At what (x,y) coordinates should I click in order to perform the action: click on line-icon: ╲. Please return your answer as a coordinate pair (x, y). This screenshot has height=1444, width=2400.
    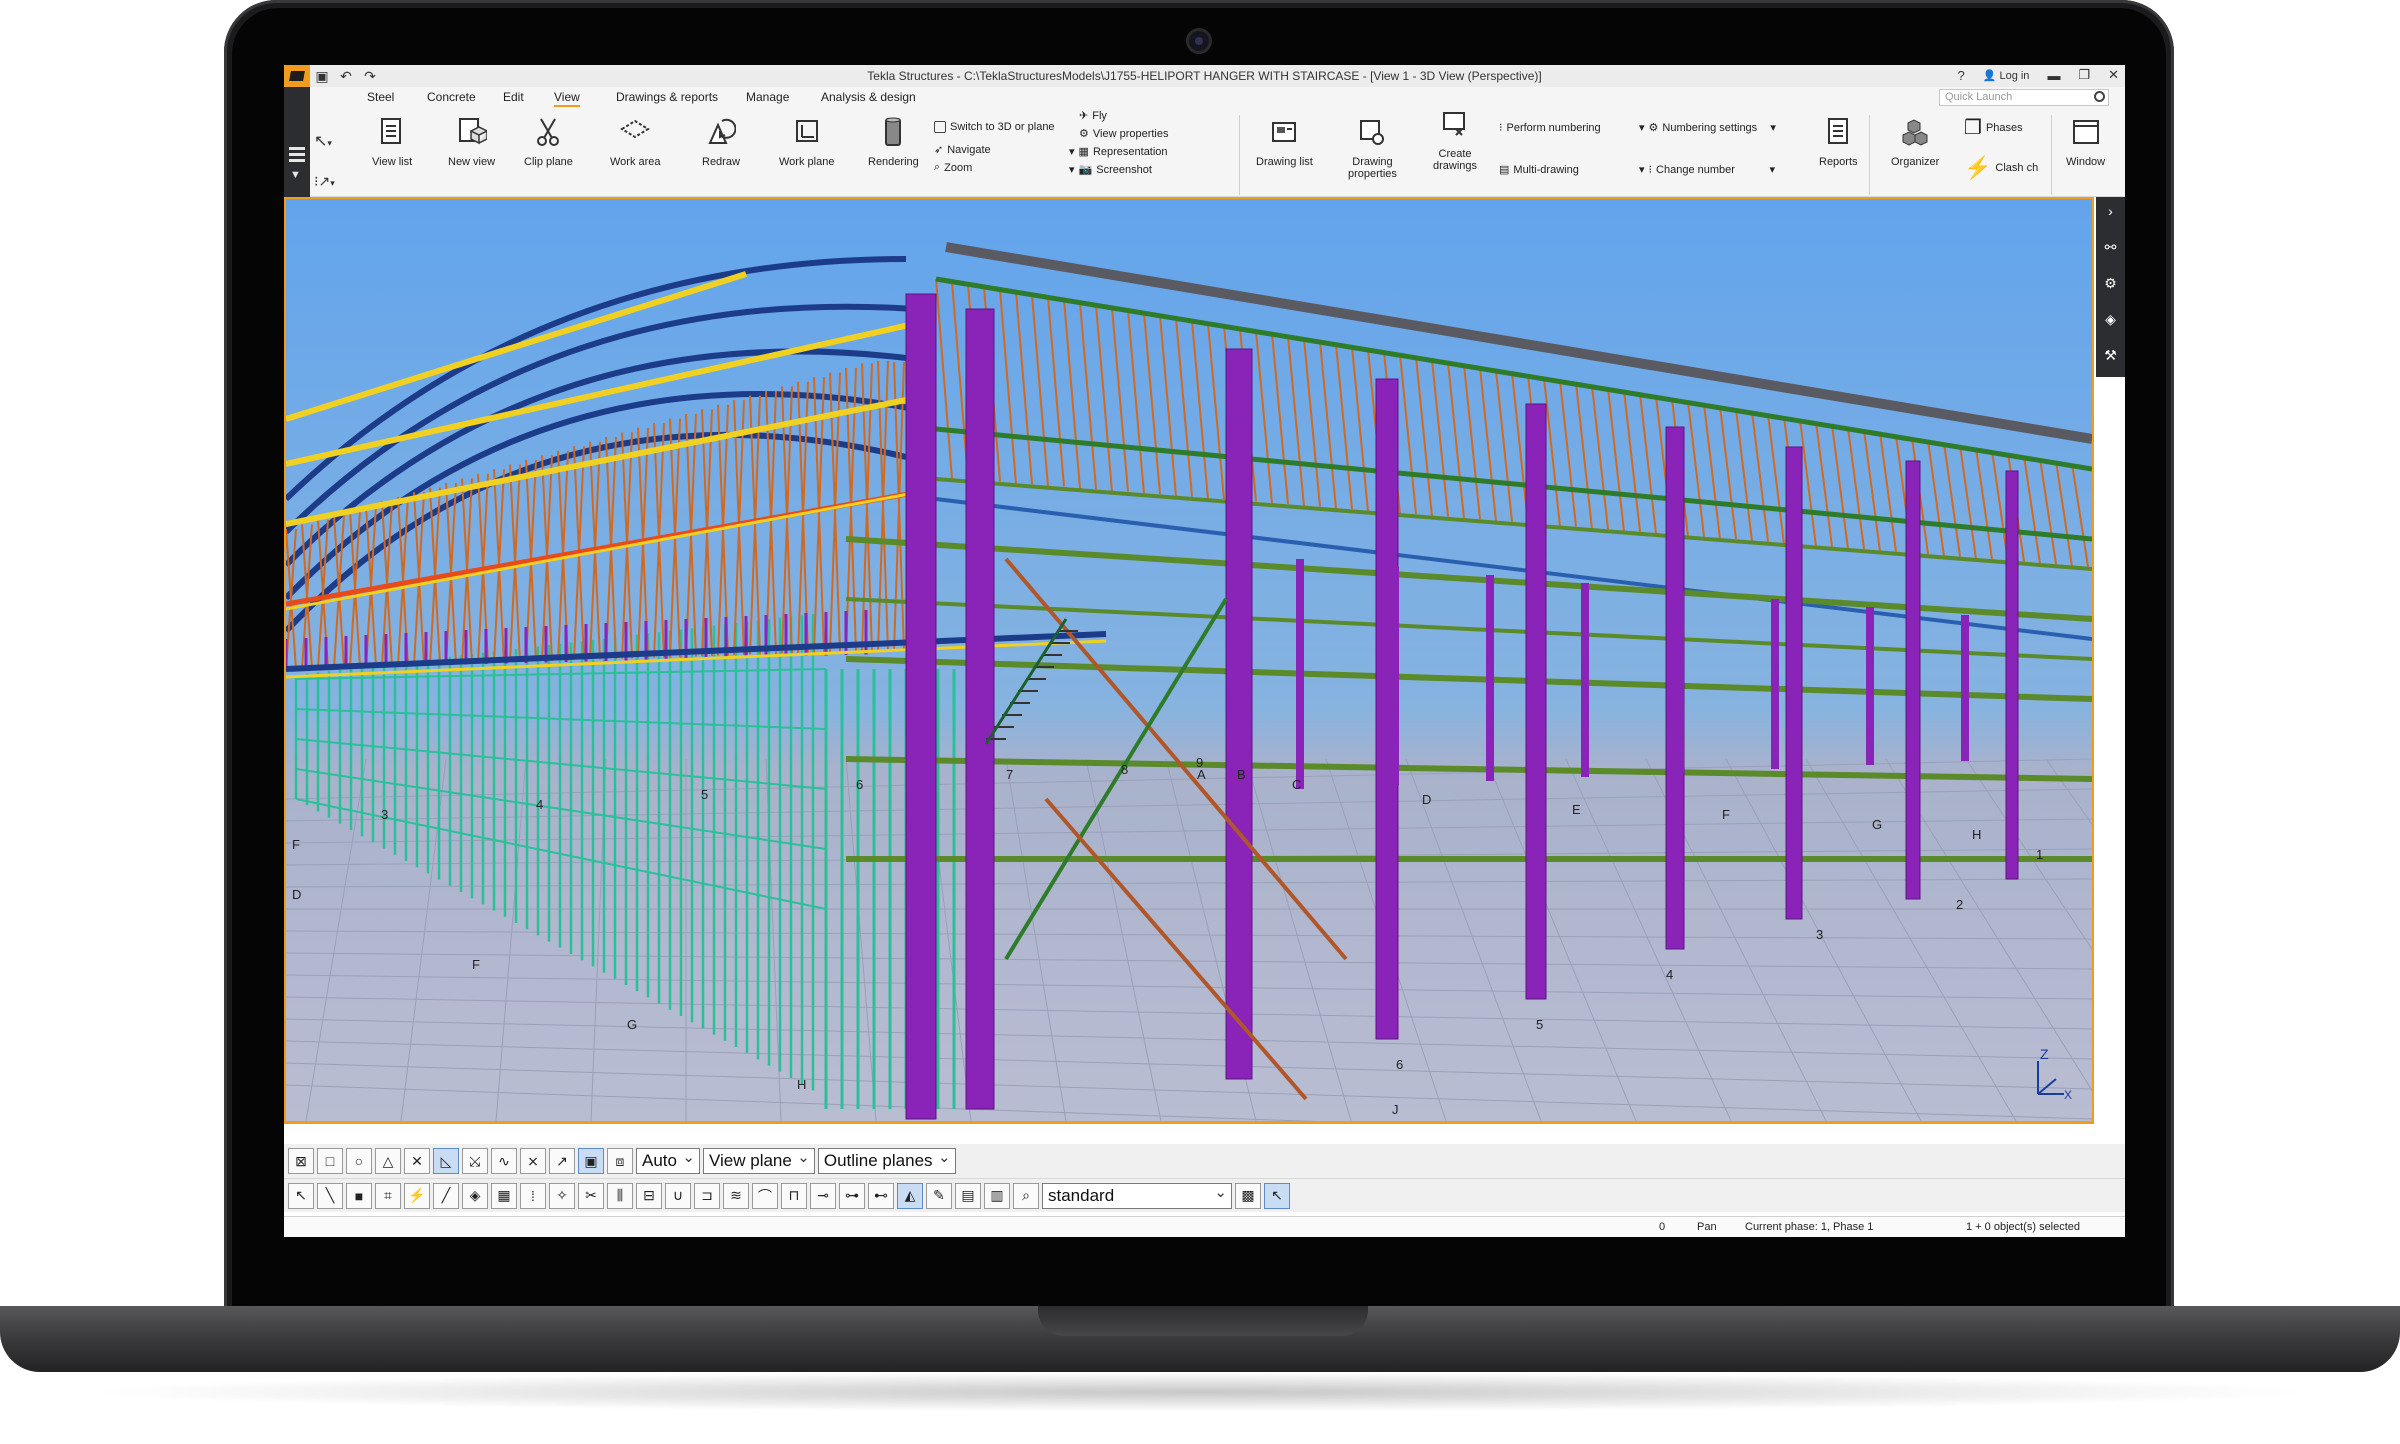
    Looking at the image, I should click on (330, 1195).